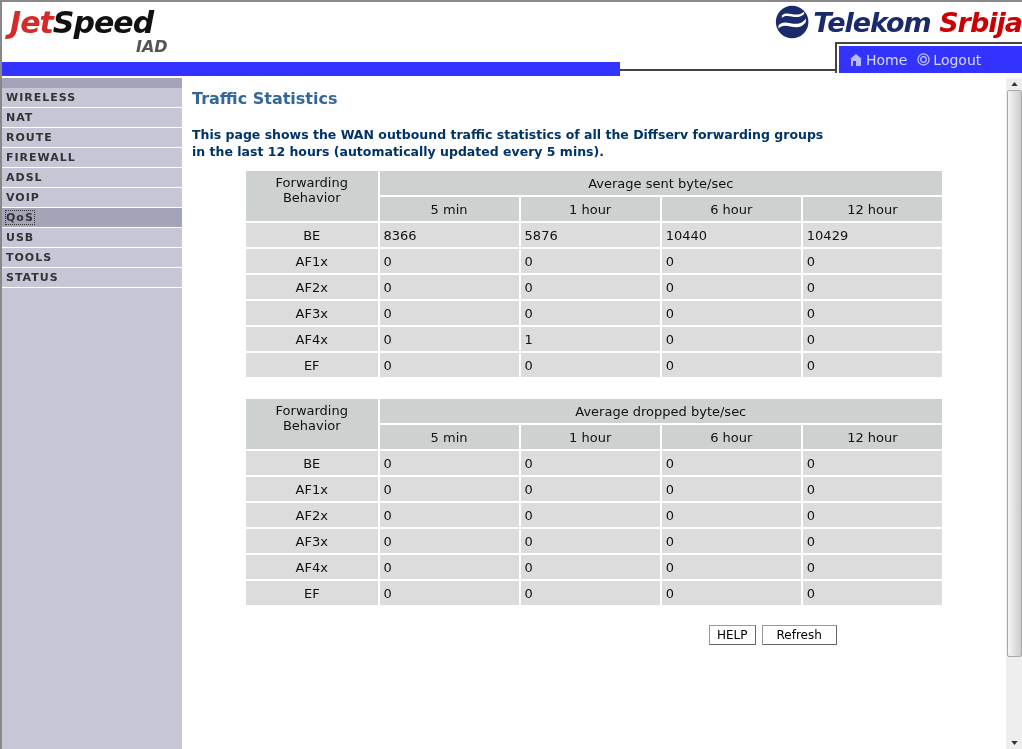  Describe the element at coordinates (1014, 743) in the screenshot. I see `scroll-down-icon` at that location.